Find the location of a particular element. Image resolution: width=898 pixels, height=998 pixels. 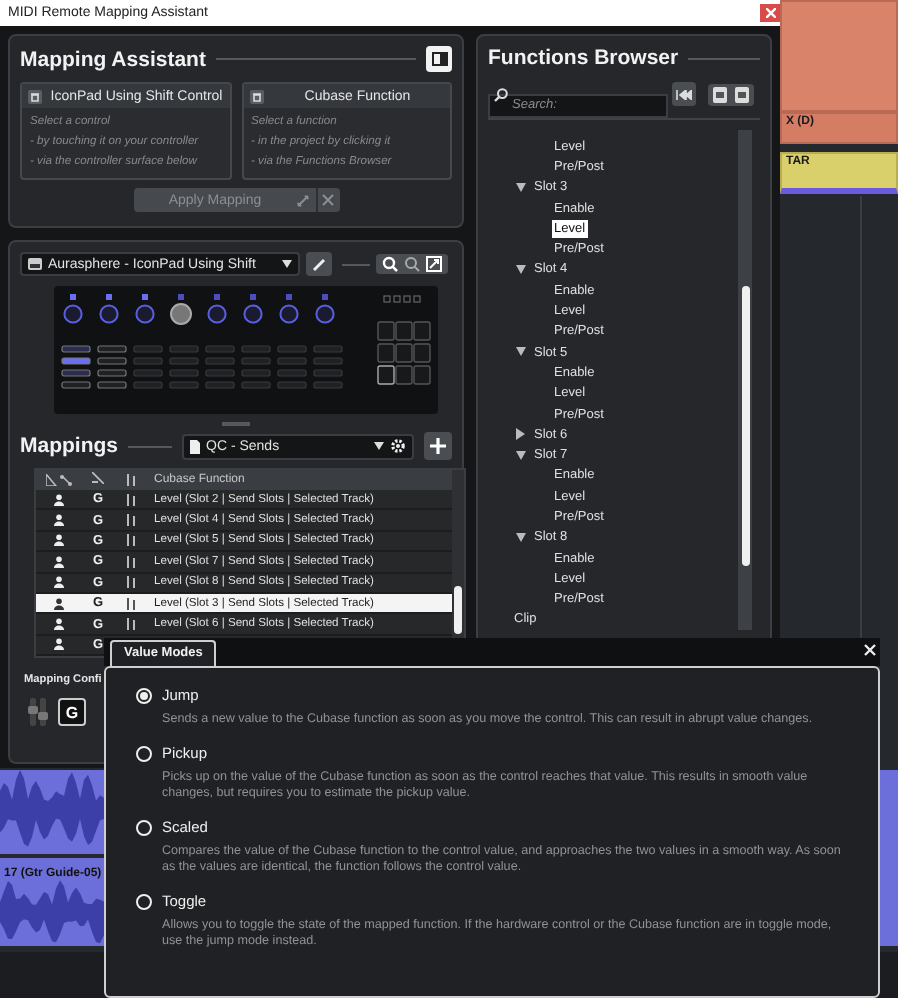

settings-icon is located at coordinates (398, 446).